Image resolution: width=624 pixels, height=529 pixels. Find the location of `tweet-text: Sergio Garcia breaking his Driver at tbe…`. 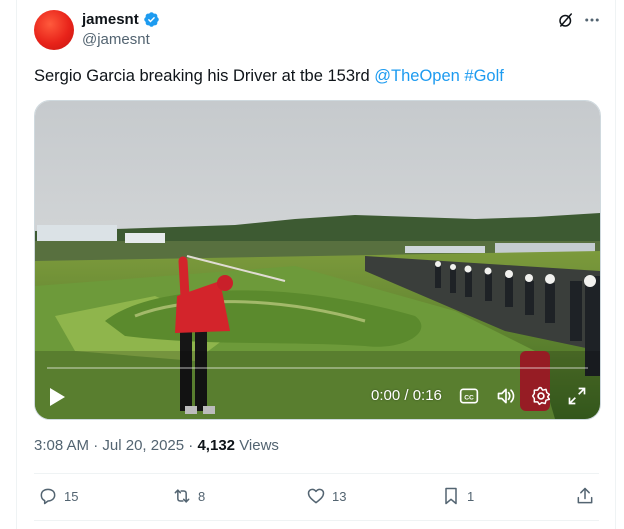

tweet-text: Sergio Garcia breaking his Driver at tbe… is located at coordinates (269, 76).